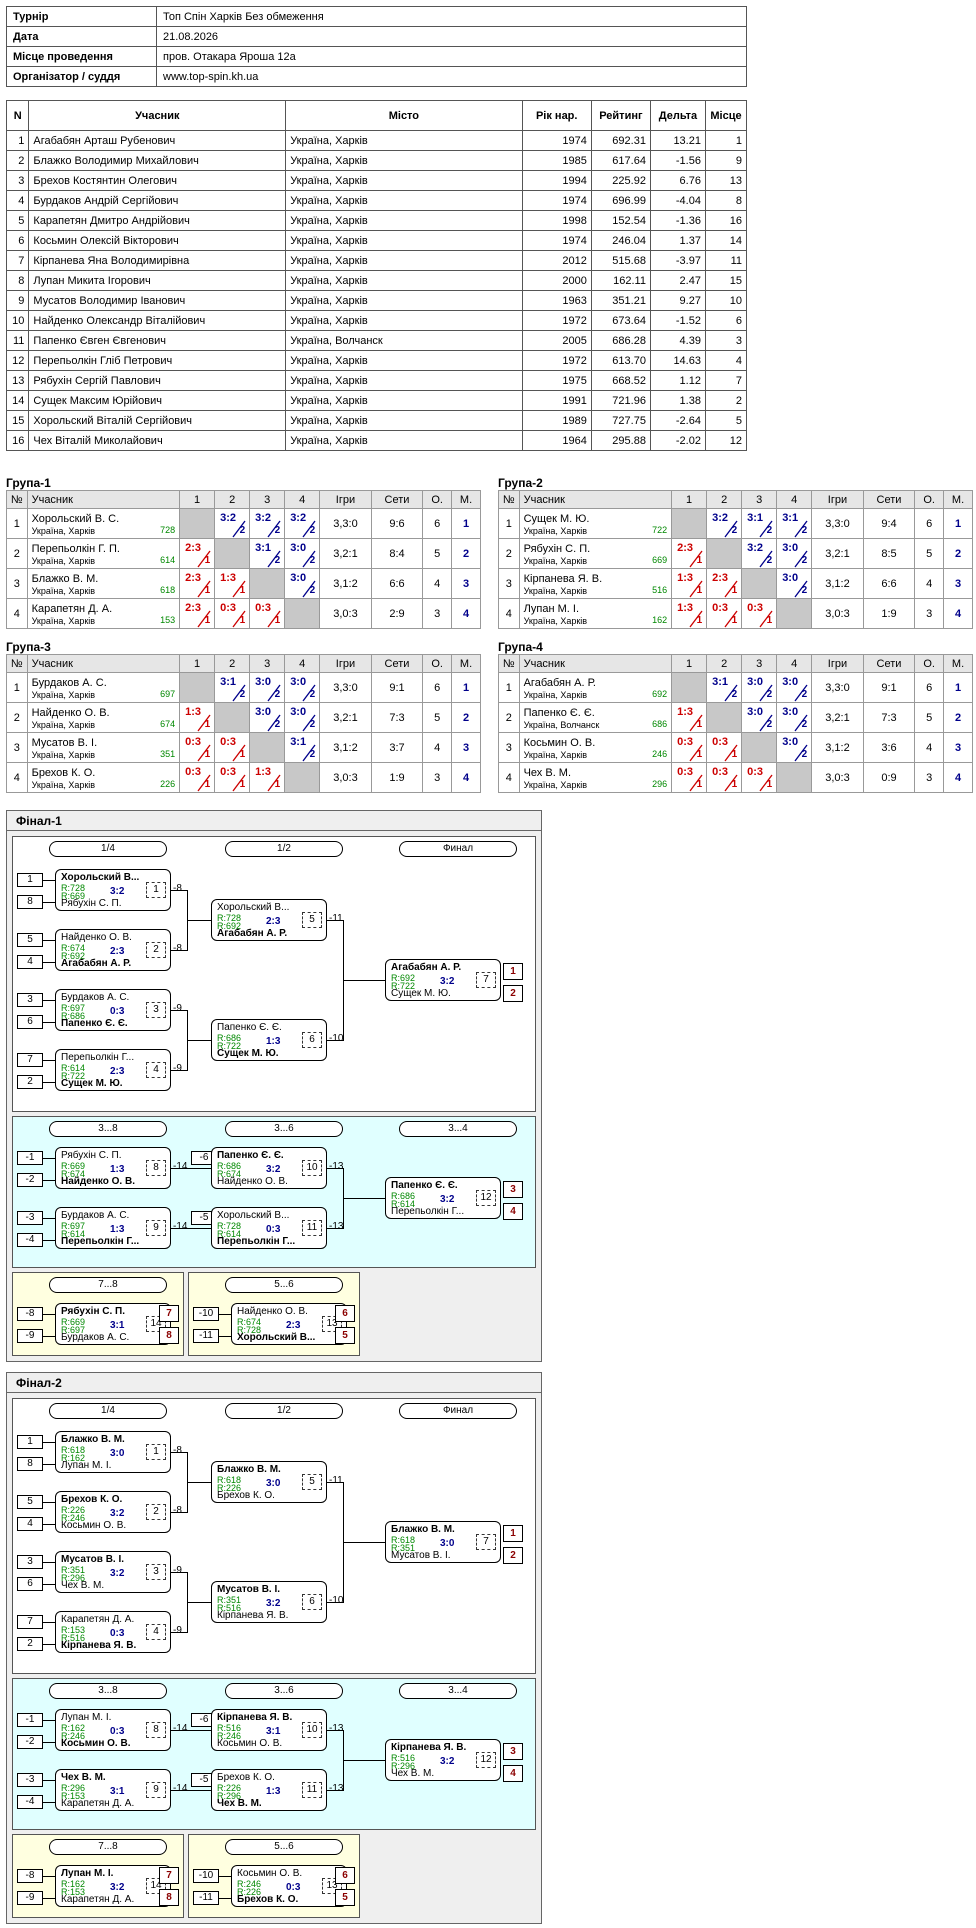  I want to click on player-cell: 152.54, so click(620, 220).